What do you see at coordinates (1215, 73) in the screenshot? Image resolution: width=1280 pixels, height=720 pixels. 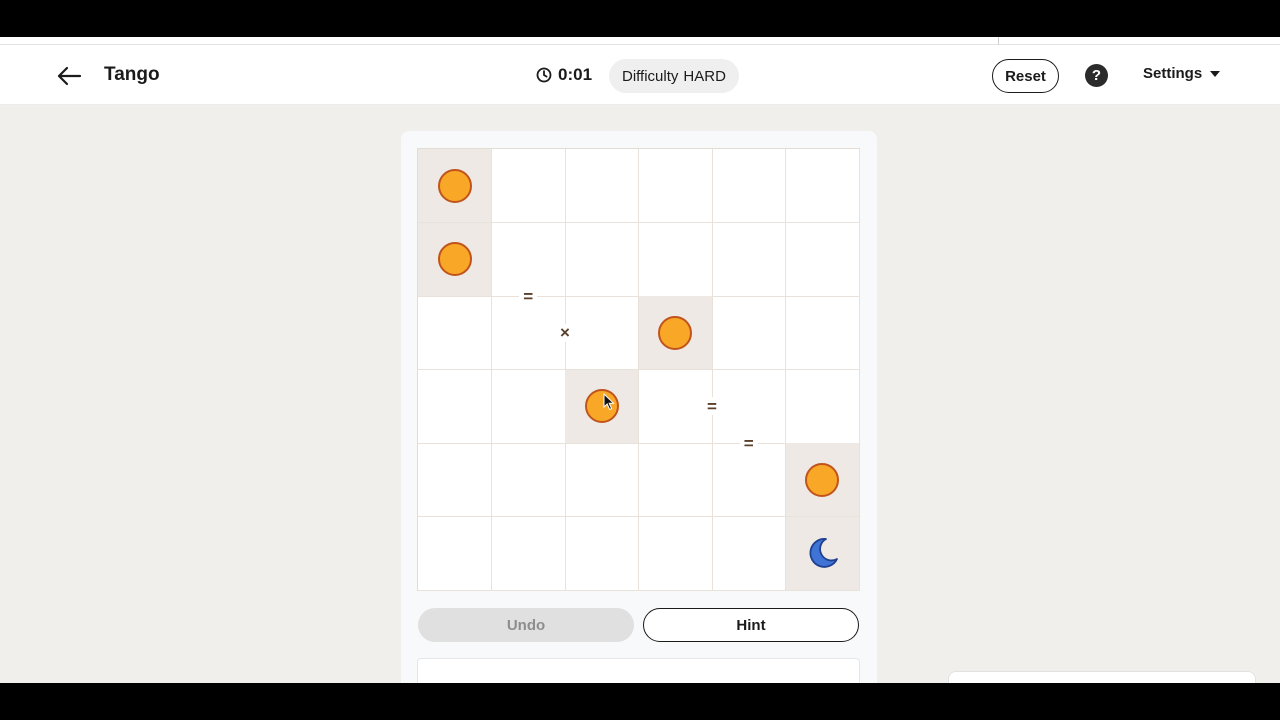 I see `chevron-down-icon` at bounding box center [1215, 73].